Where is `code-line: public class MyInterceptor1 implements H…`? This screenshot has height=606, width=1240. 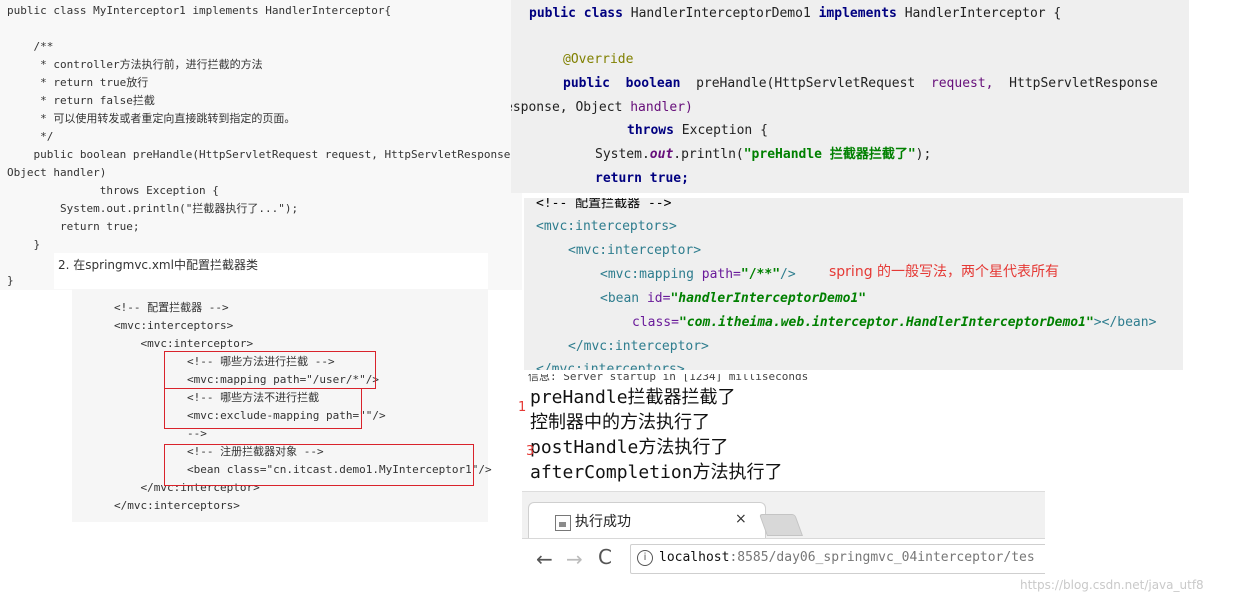
code-line: public class MyInterceptor1 implements H… is located at coordinates (199, 10).